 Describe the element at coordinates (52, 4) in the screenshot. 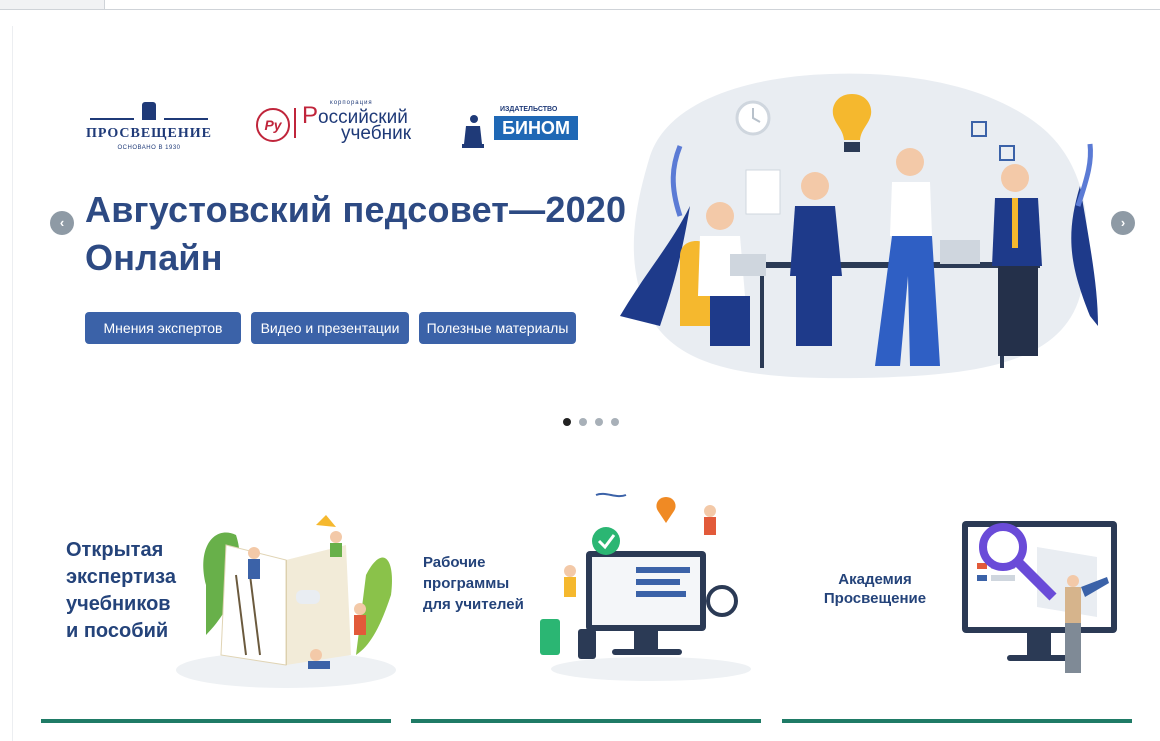

I see `tab-stub` at that location.